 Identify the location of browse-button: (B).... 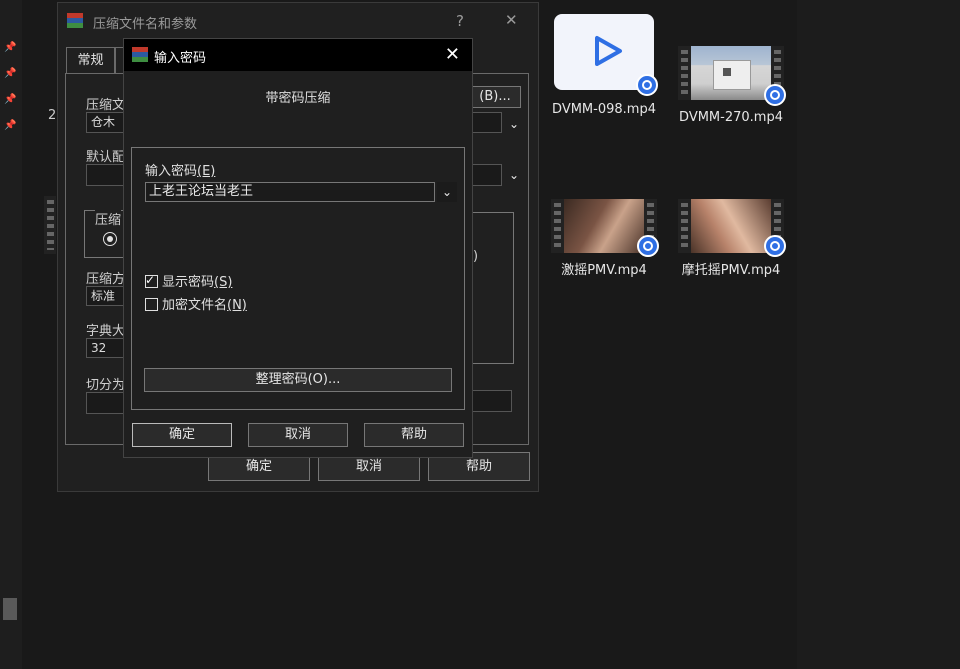
(495, 97).